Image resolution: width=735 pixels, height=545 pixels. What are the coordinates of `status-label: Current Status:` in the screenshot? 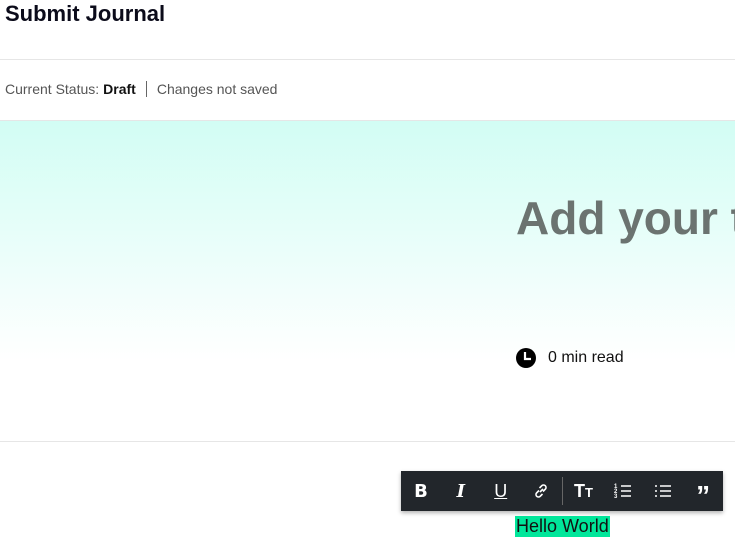 It's located at (52, 89).